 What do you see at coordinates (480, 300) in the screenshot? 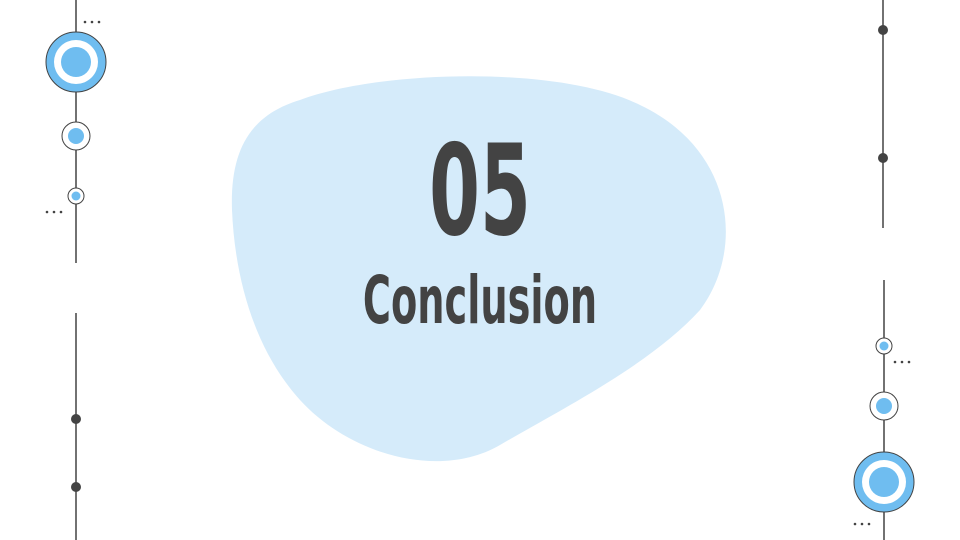
I see `section-title: Conclusion` at bounding box center [480, 300].